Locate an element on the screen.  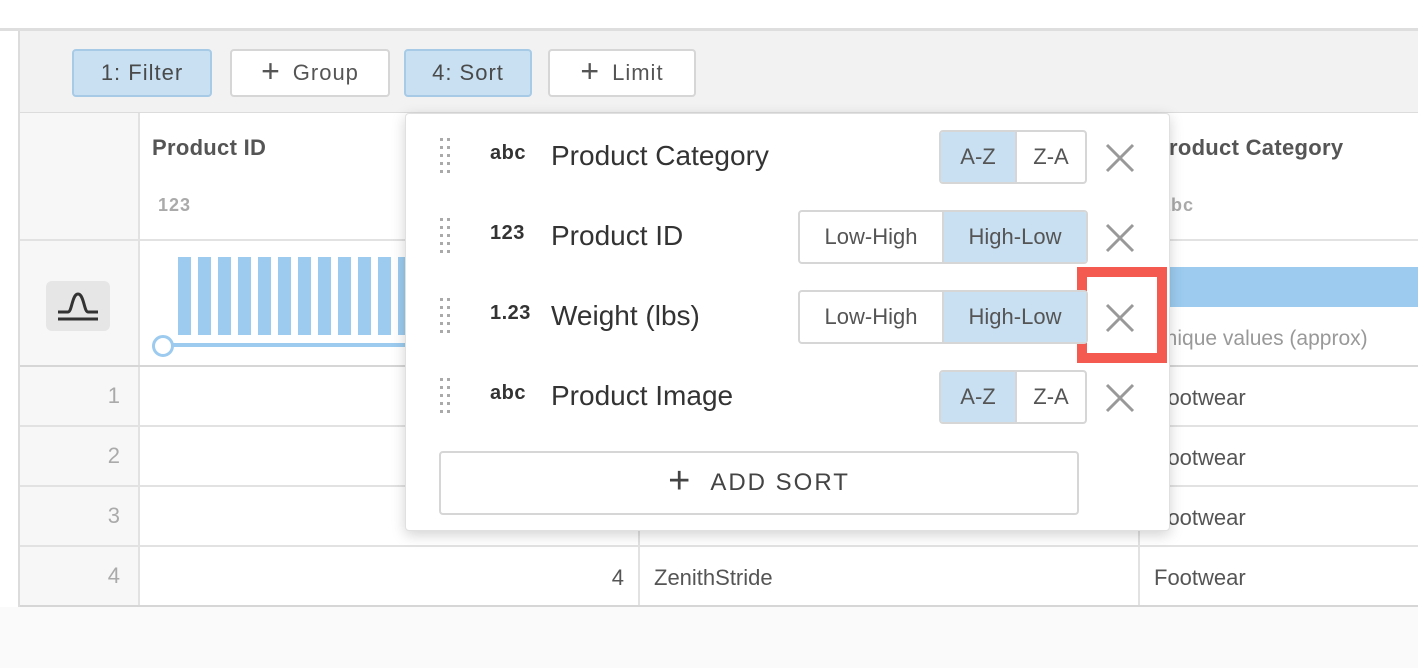
product-name-cell: ZenithStride is located at coordinates (713, 577).